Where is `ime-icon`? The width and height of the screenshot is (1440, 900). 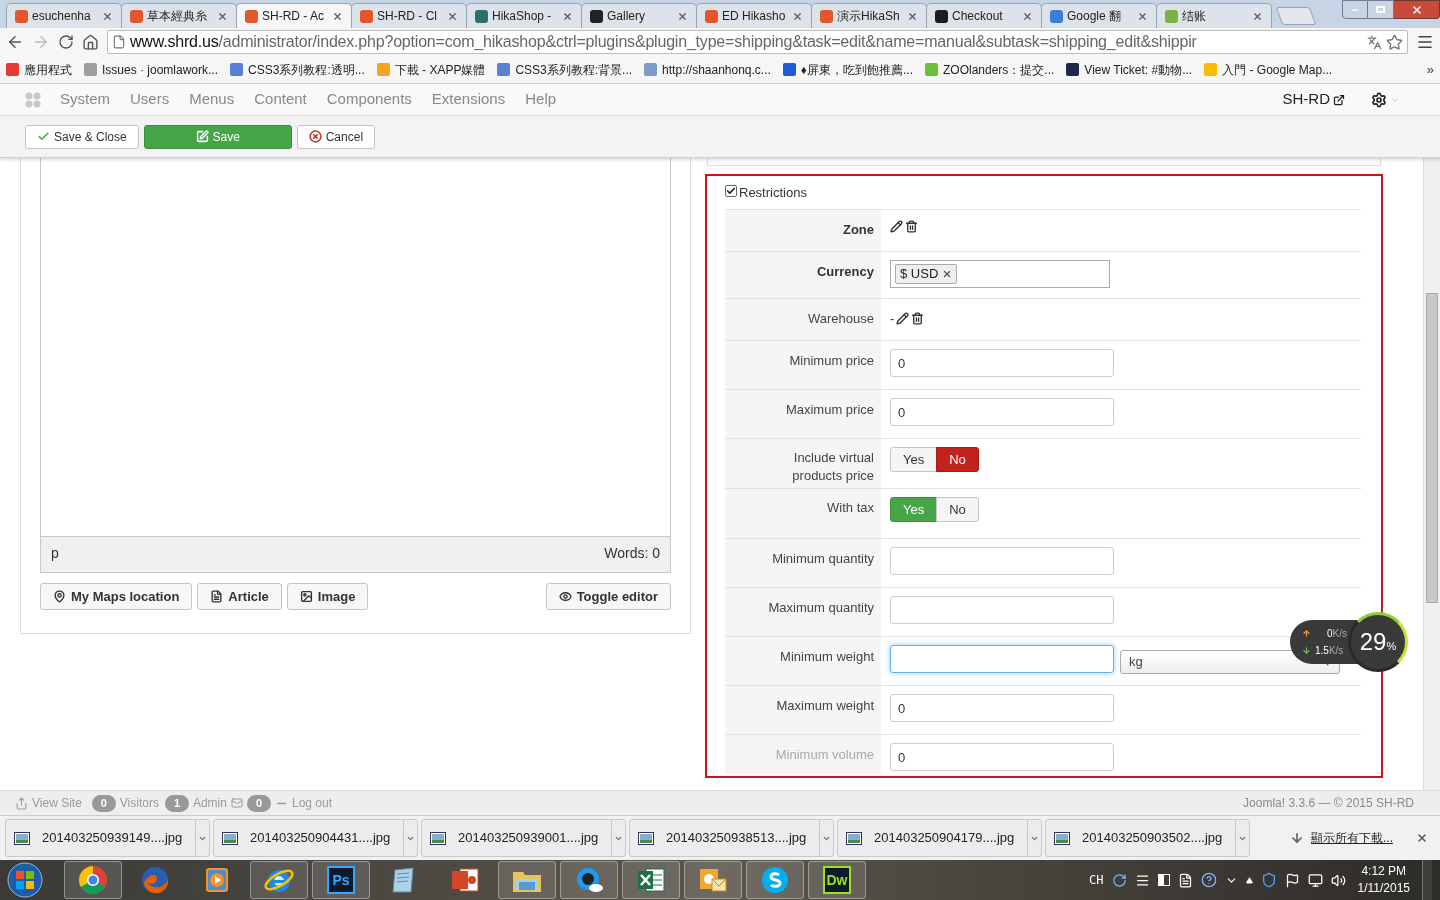
ime-icon is located at coordinates (1142, 880).